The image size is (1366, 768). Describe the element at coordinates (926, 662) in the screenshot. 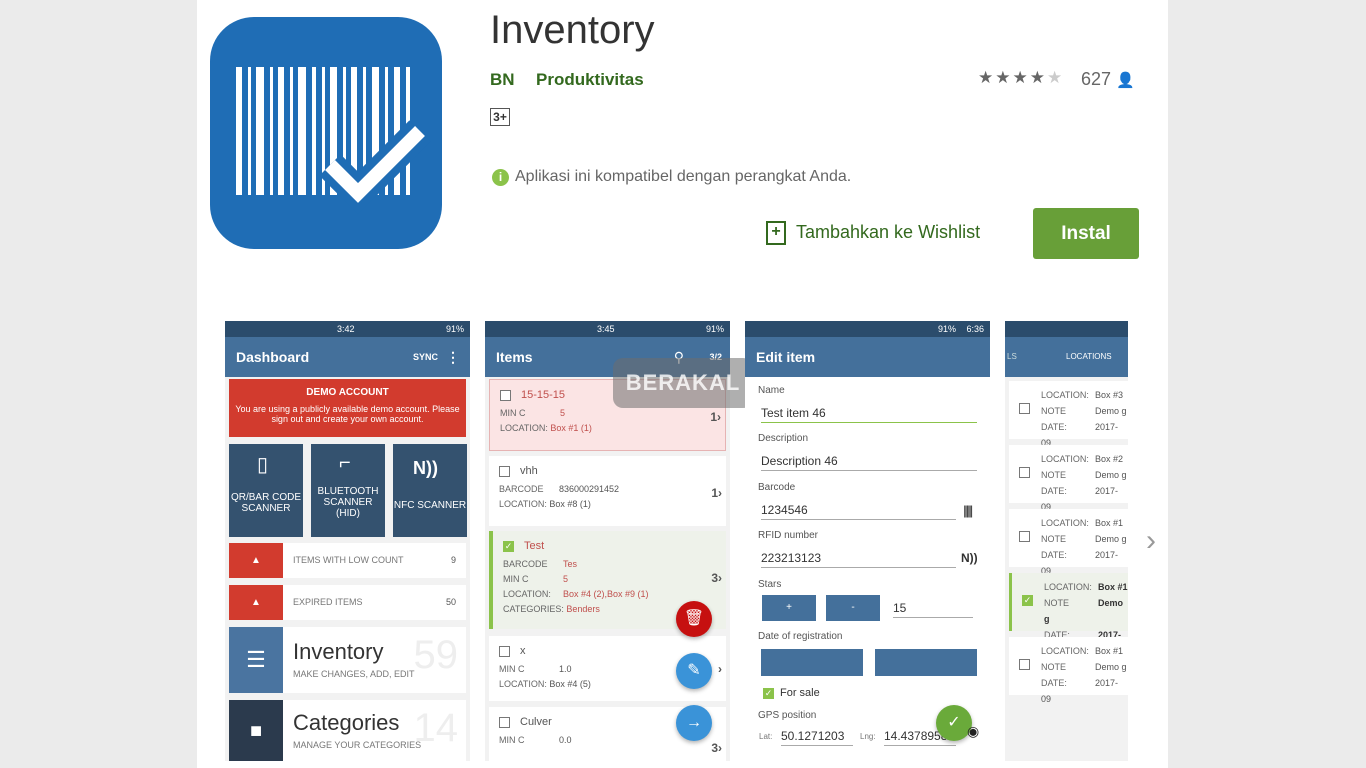

I see `time-button` at that location.